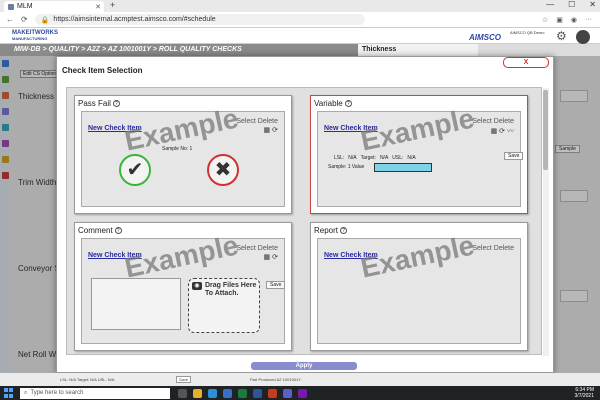 Image resolution: width=600 pixels, height=400 pixels. What do you see at coordinates (11, 6) in the screenshot?
I see `tab-favicon-icon` at bounding box center [11, 6].